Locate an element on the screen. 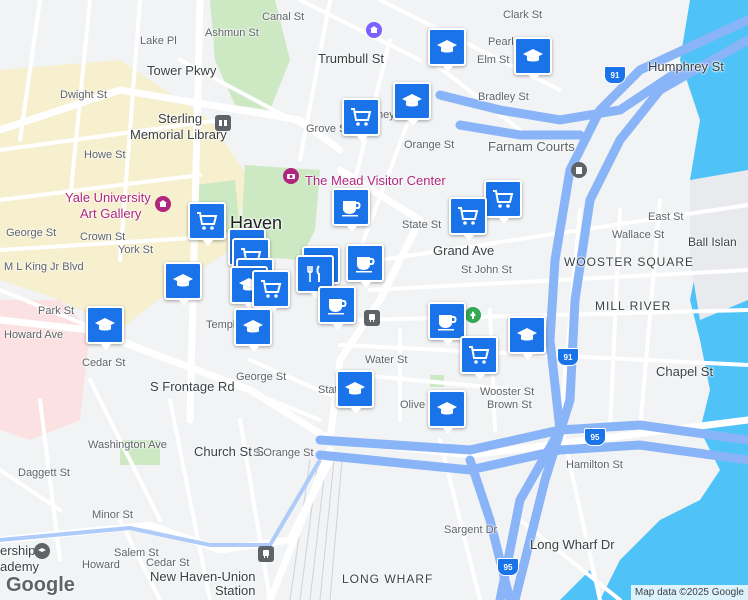 This screenshot has width=748, height=600. building-icon is located at coordinates (579, 170).